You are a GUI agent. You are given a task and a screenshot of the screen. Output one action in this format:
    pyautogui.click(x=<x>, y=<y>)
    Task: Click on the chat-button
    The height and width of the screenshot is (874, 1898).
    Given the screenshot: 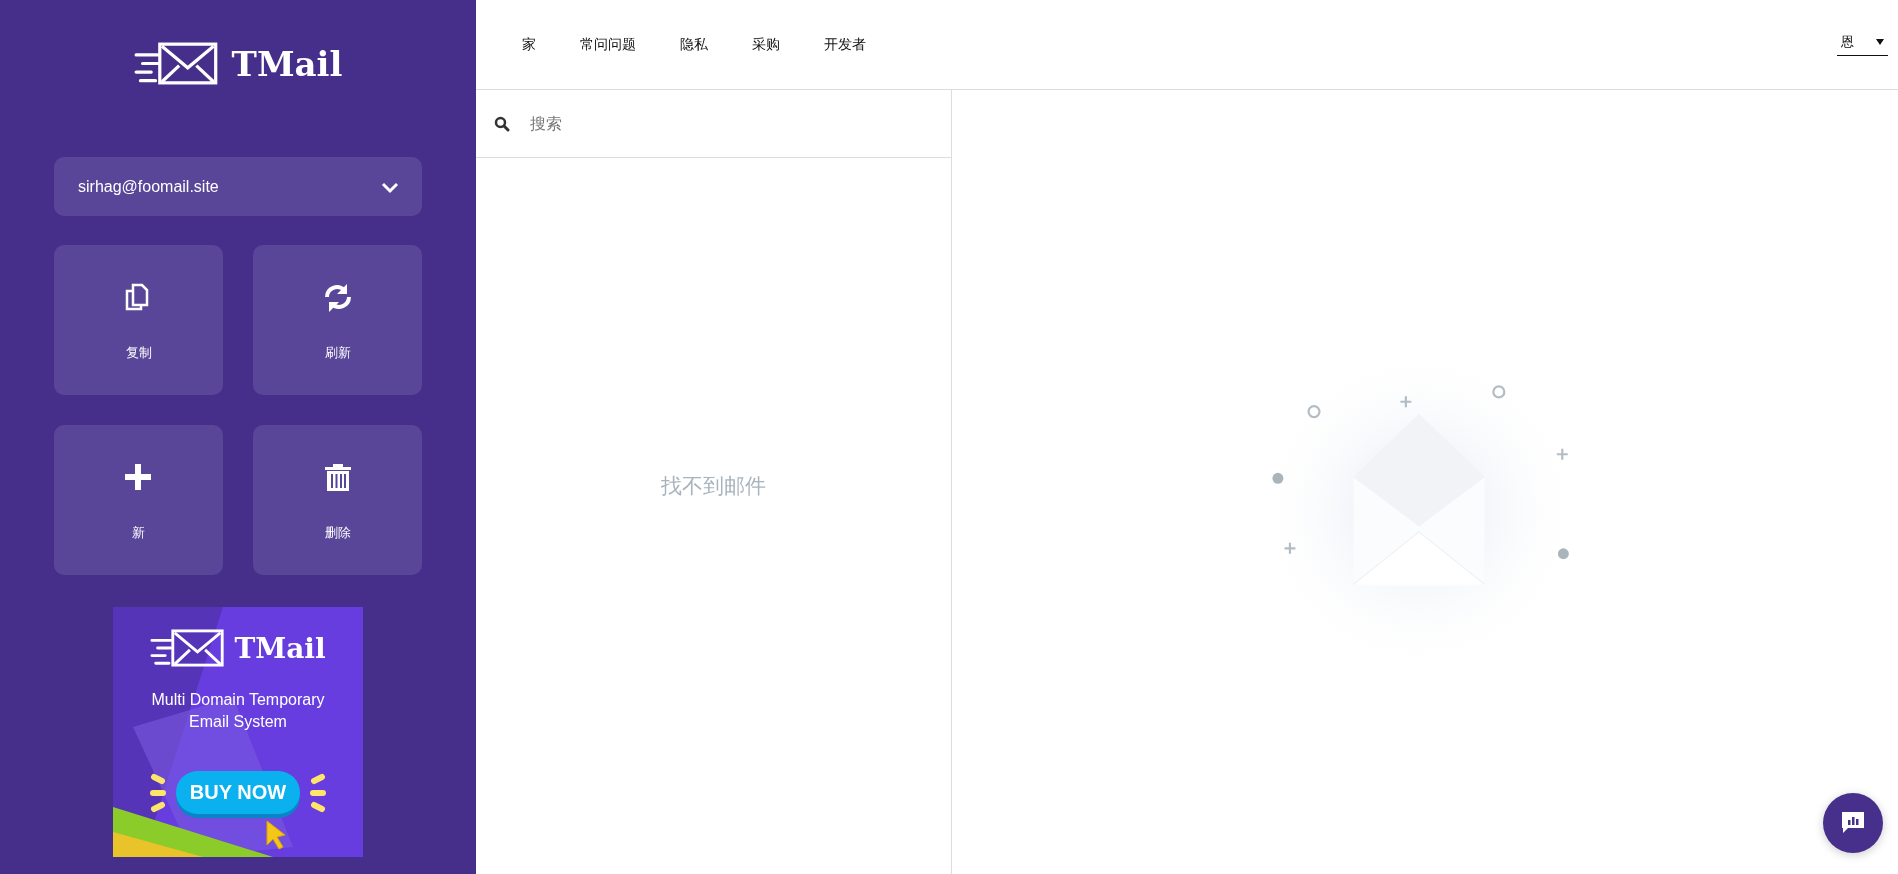 What is the action you would take?
    pyautogui.click(x=1853, y=823)
    